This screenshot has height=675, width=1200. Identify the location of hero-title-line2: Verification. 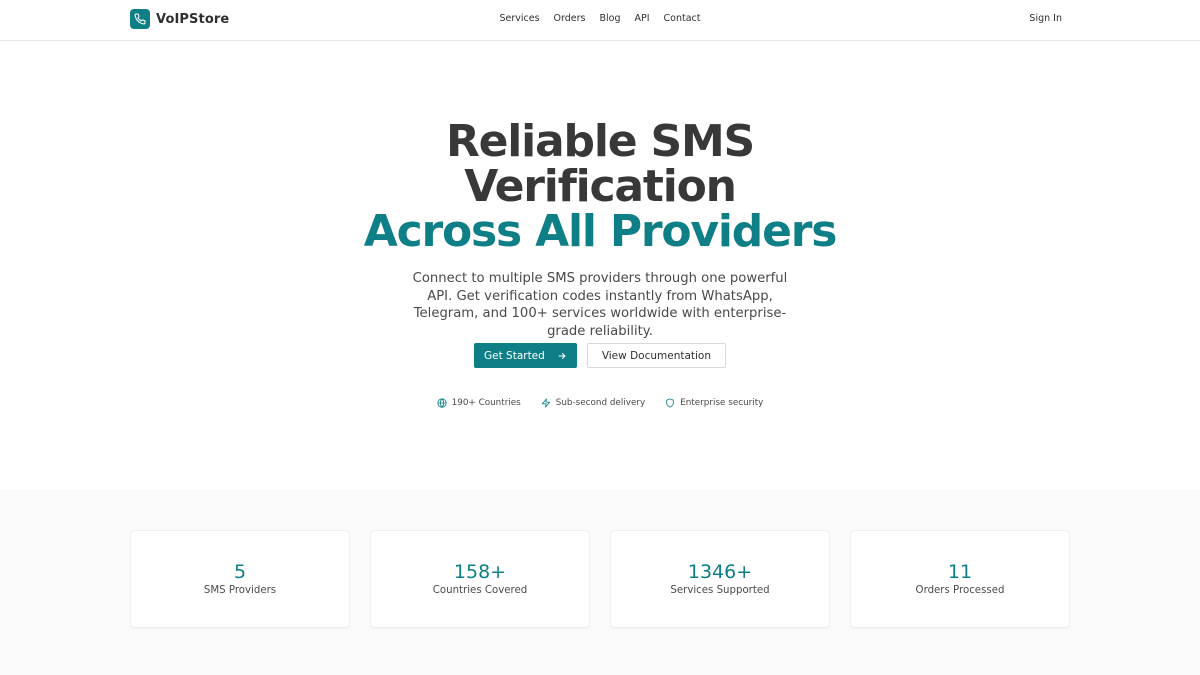
(600, 186).